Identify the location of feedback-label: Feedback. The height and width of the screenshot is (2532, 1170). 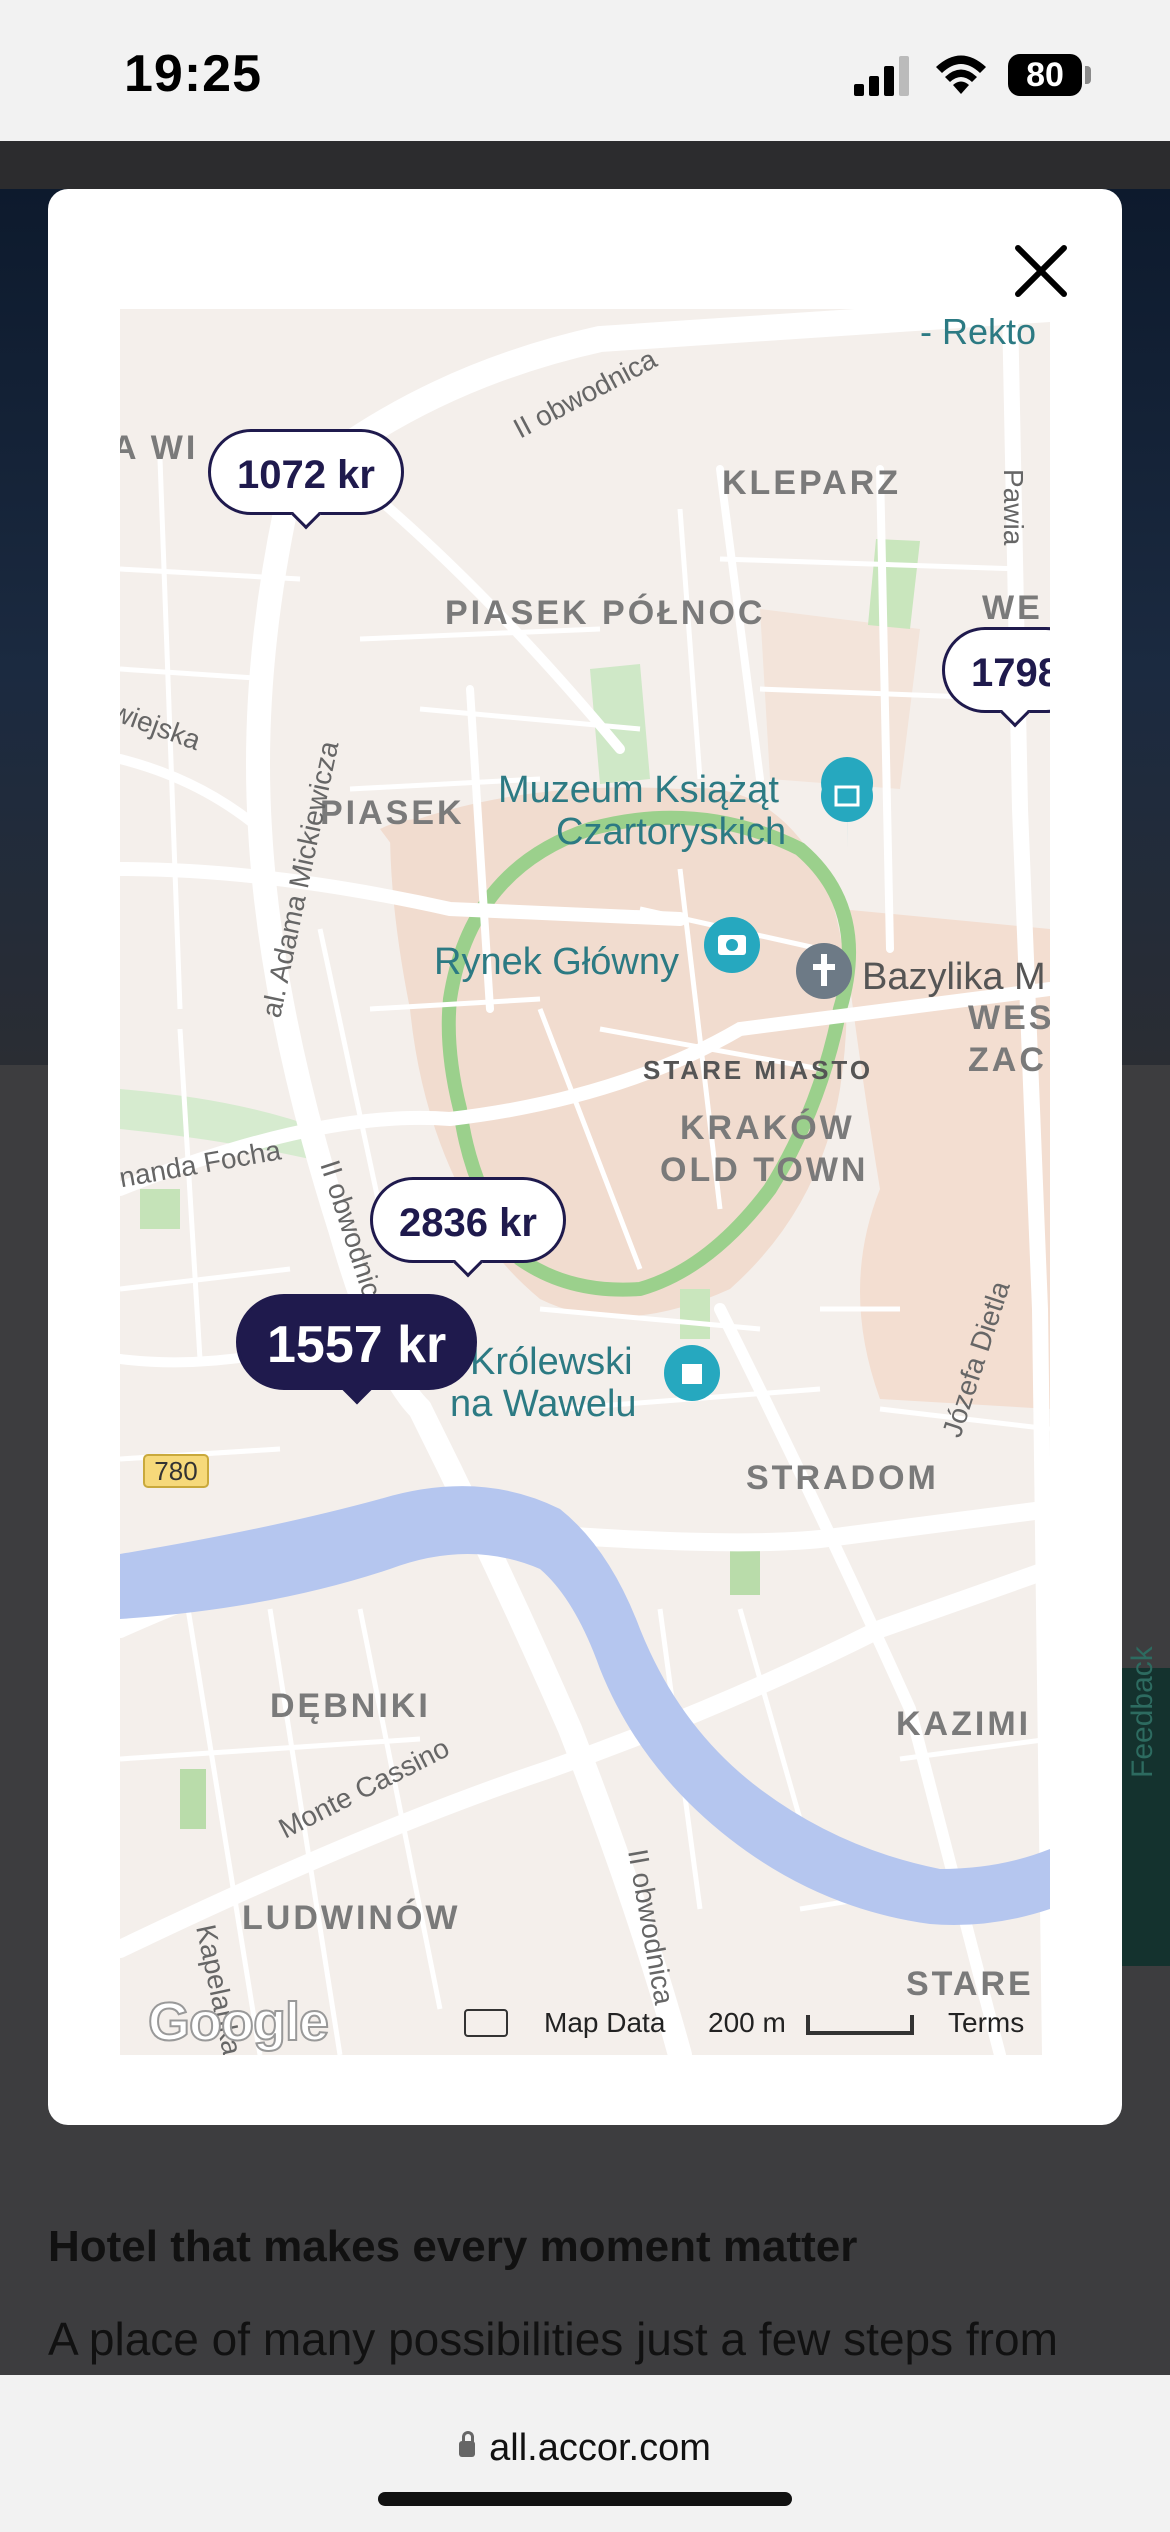
(1142, 1712).